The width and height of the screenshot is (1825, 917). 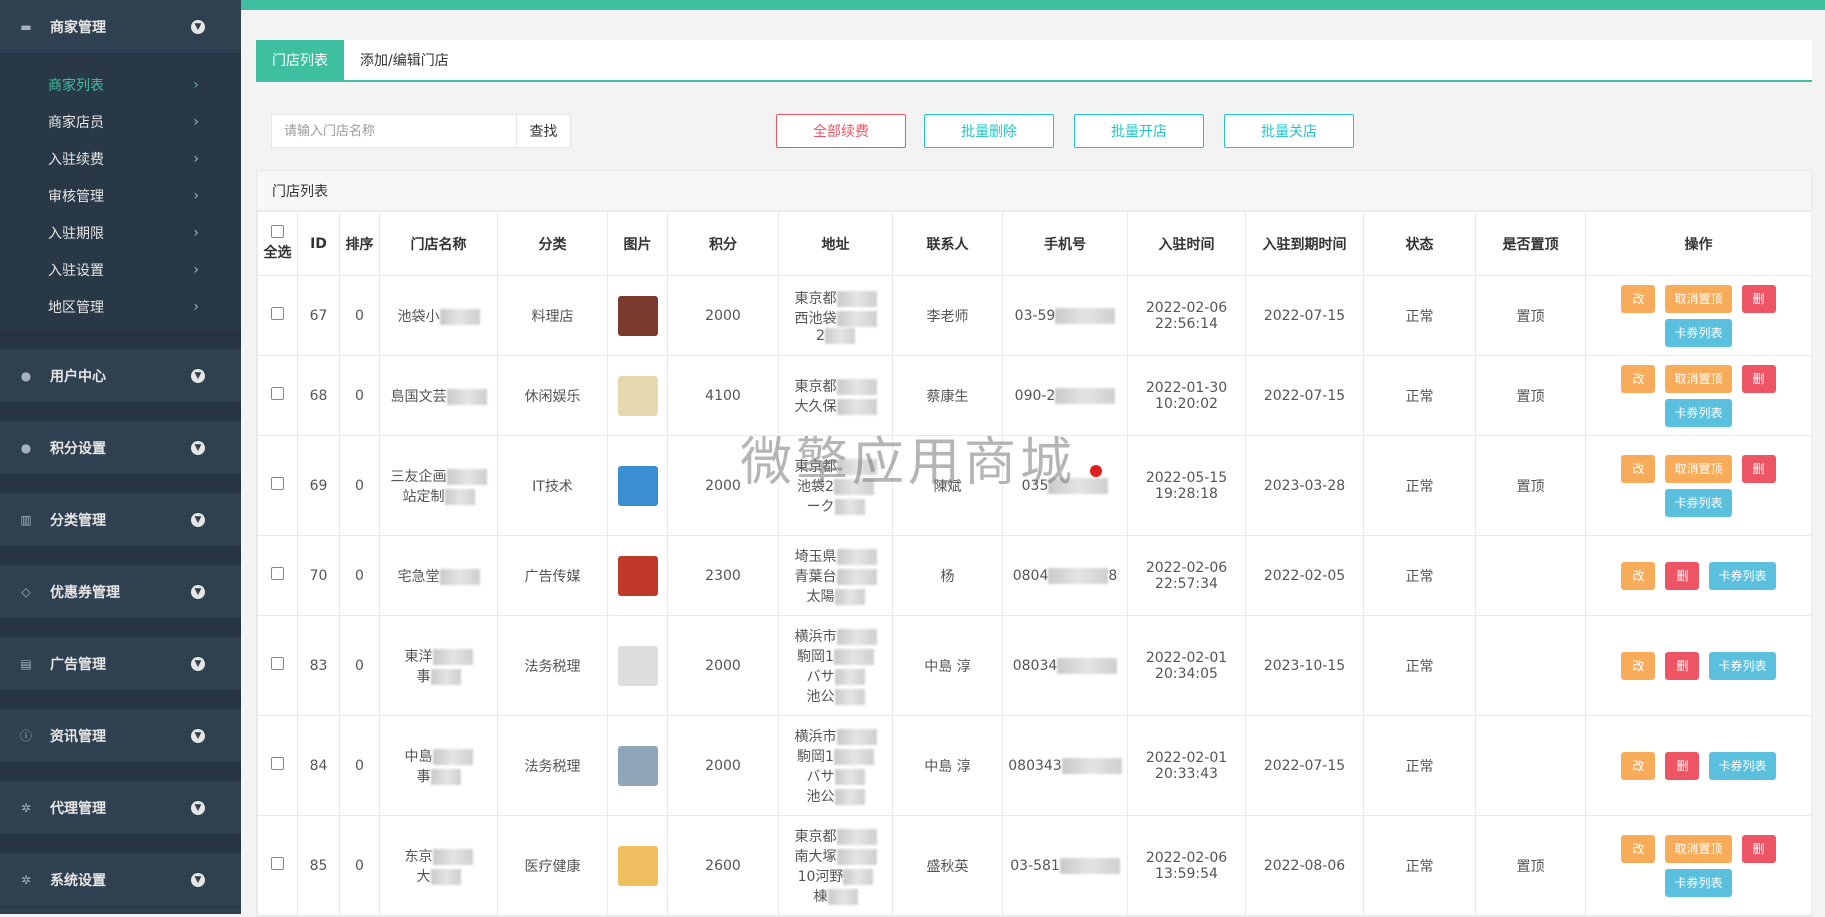 What do you see at coordinates (543, 131) in the screenshot?
I see `search-button: 查找` at bounding box center [543, 131].